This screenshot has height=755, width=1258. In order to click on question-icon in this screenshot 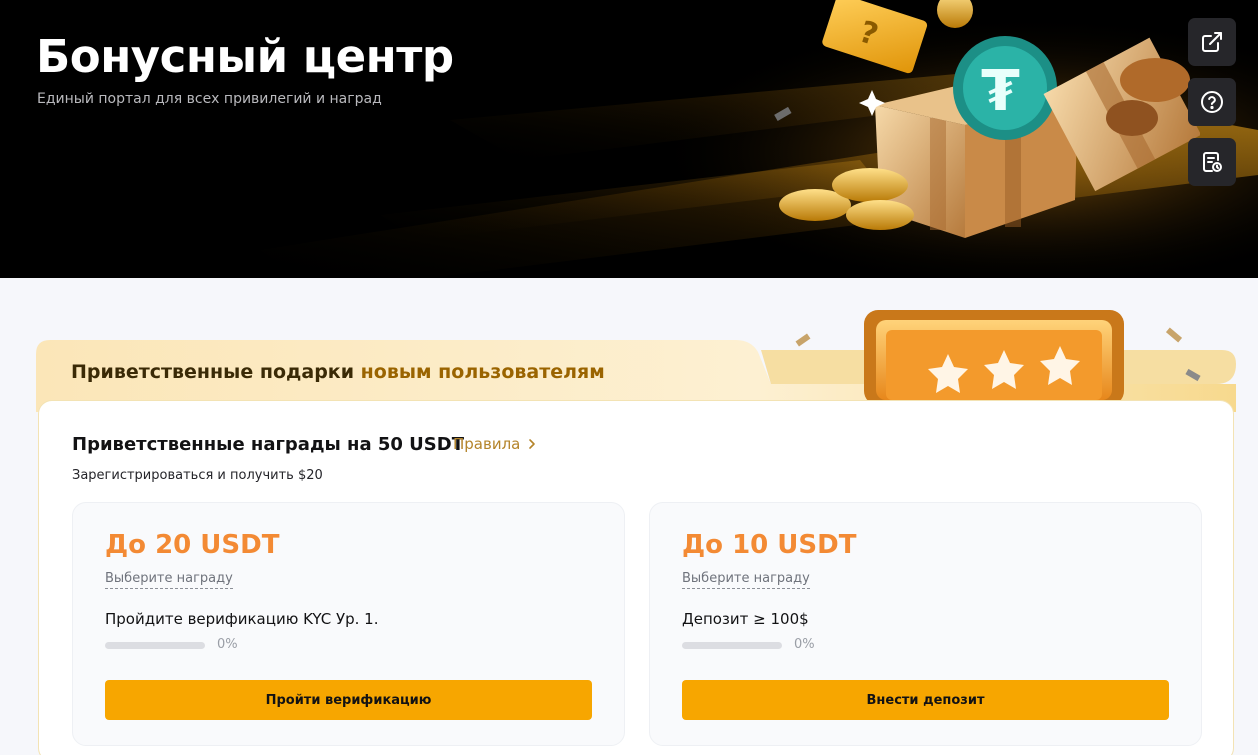, I will do `click(1212, 102)`.